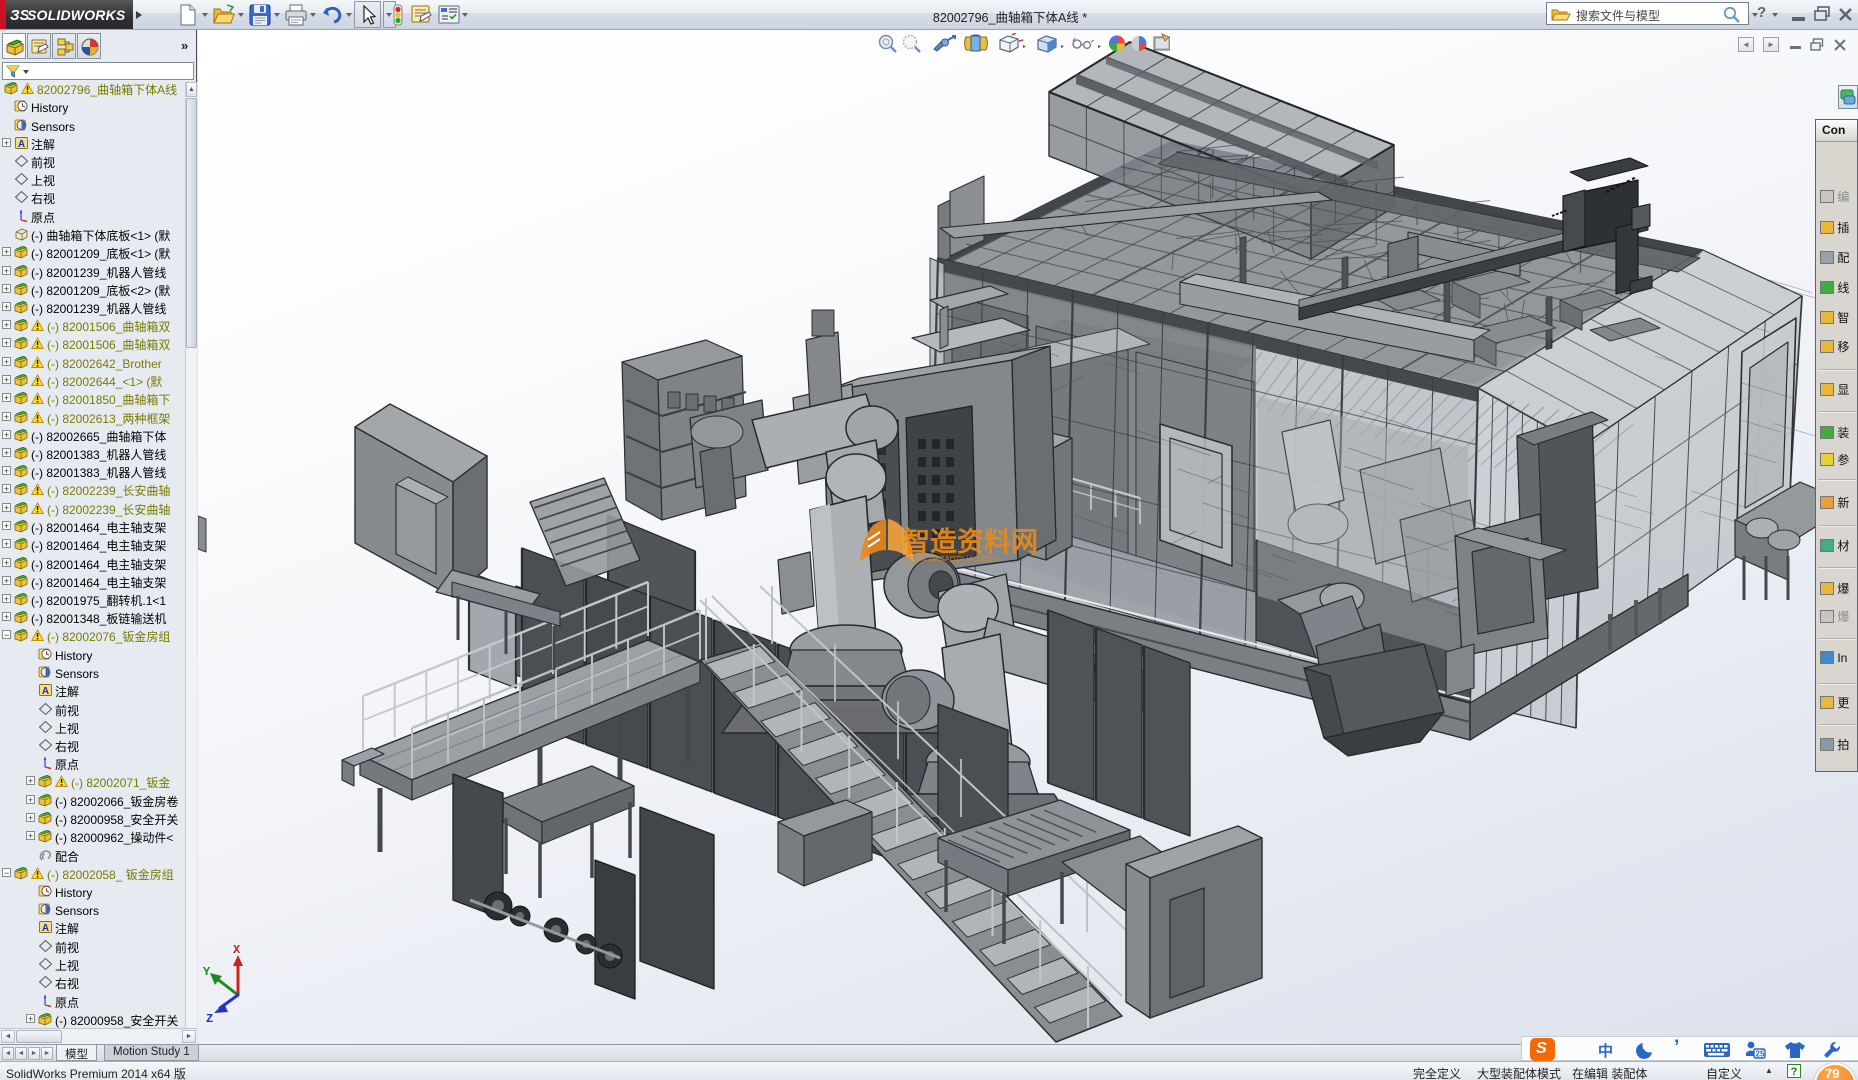 Image resolution: width=1858 pixels, height=1080 pixels. I want to click on svg-text: ЗS, so click(19, 15).